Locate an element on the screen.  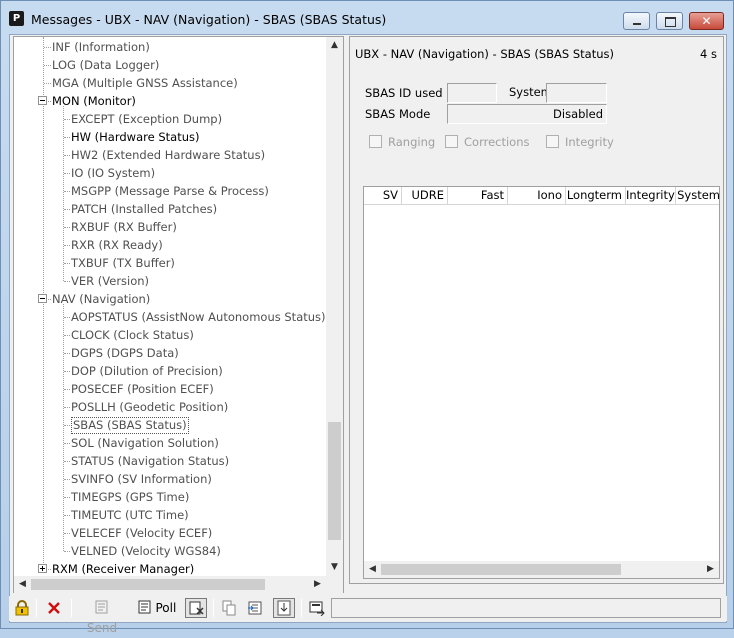
tree-item: VELECEF (Velocity ECEF) is located at coordinates (141, 533).